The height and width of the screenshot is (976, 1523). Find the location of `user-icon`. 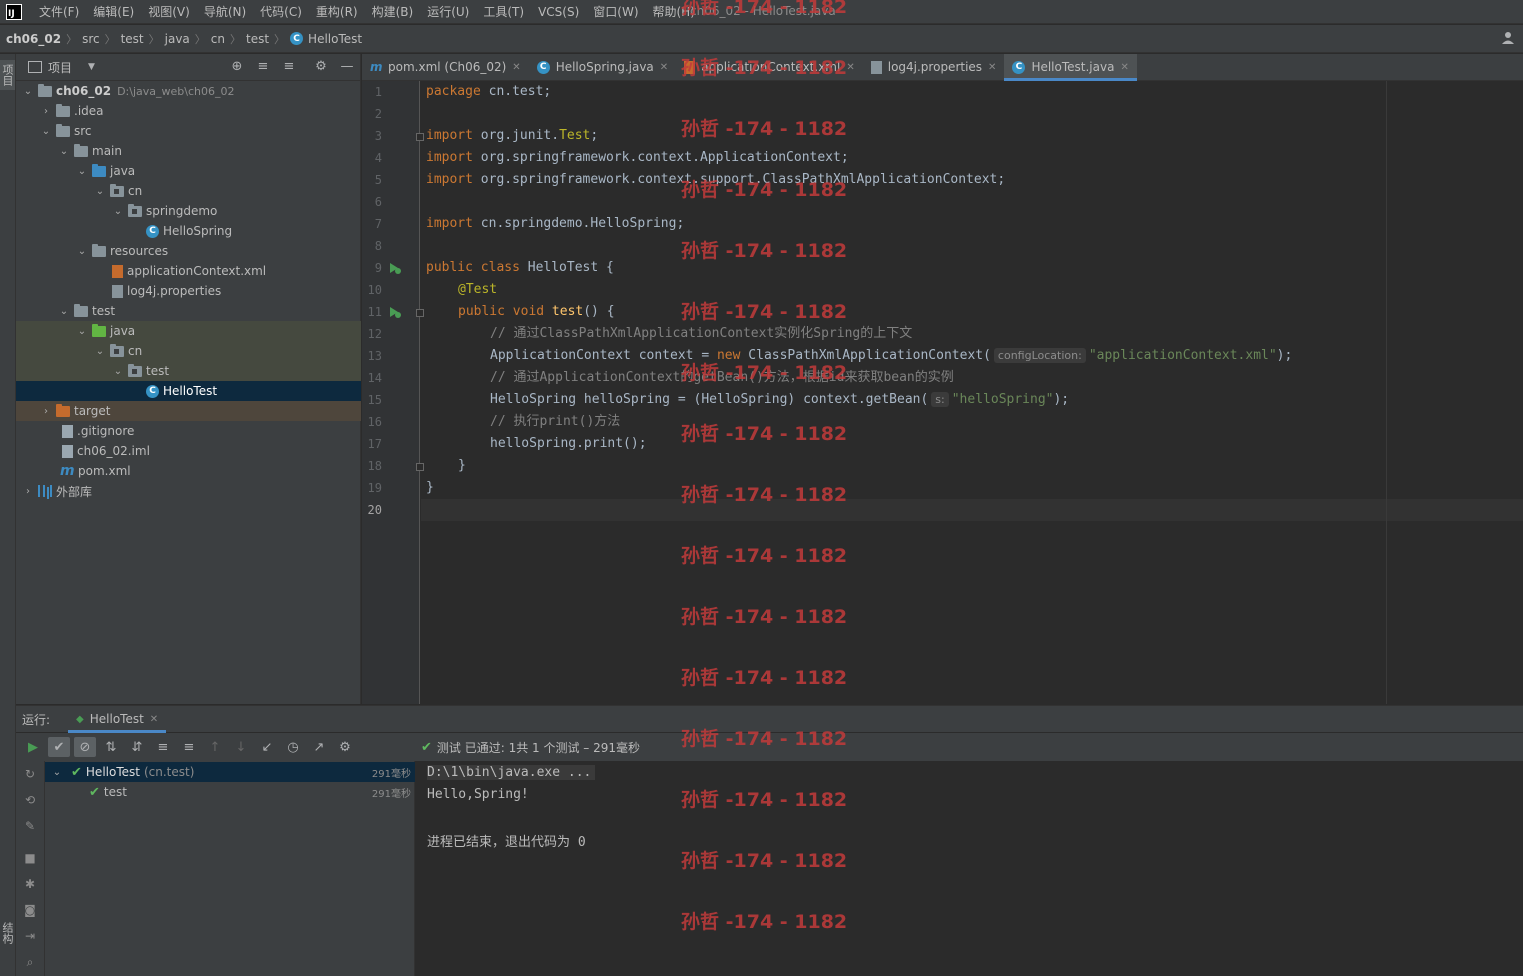

user-icon is located at coordinates (1508, 38).